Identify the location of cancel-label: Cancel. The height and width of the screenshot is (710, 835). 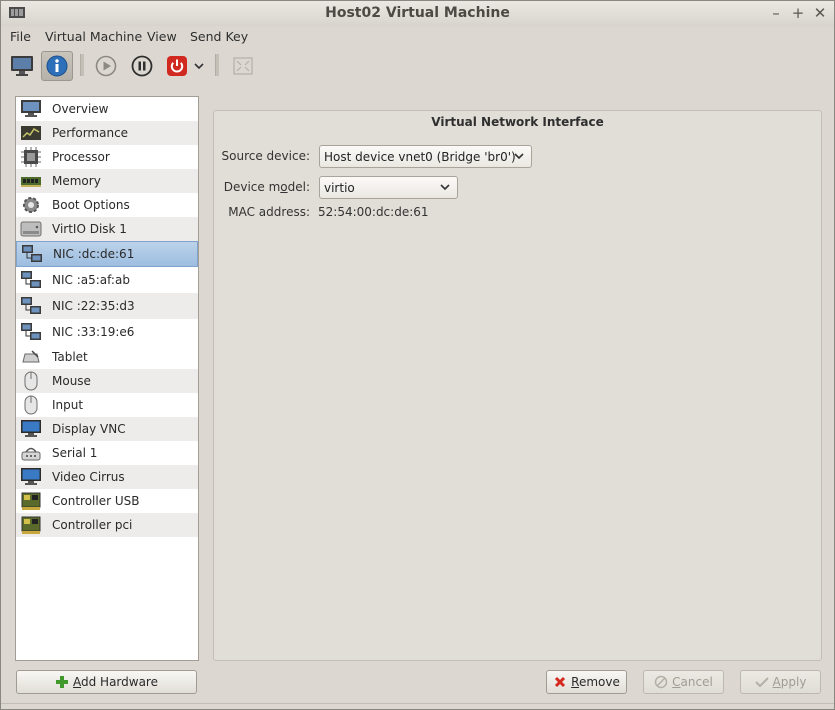
(692, 682).